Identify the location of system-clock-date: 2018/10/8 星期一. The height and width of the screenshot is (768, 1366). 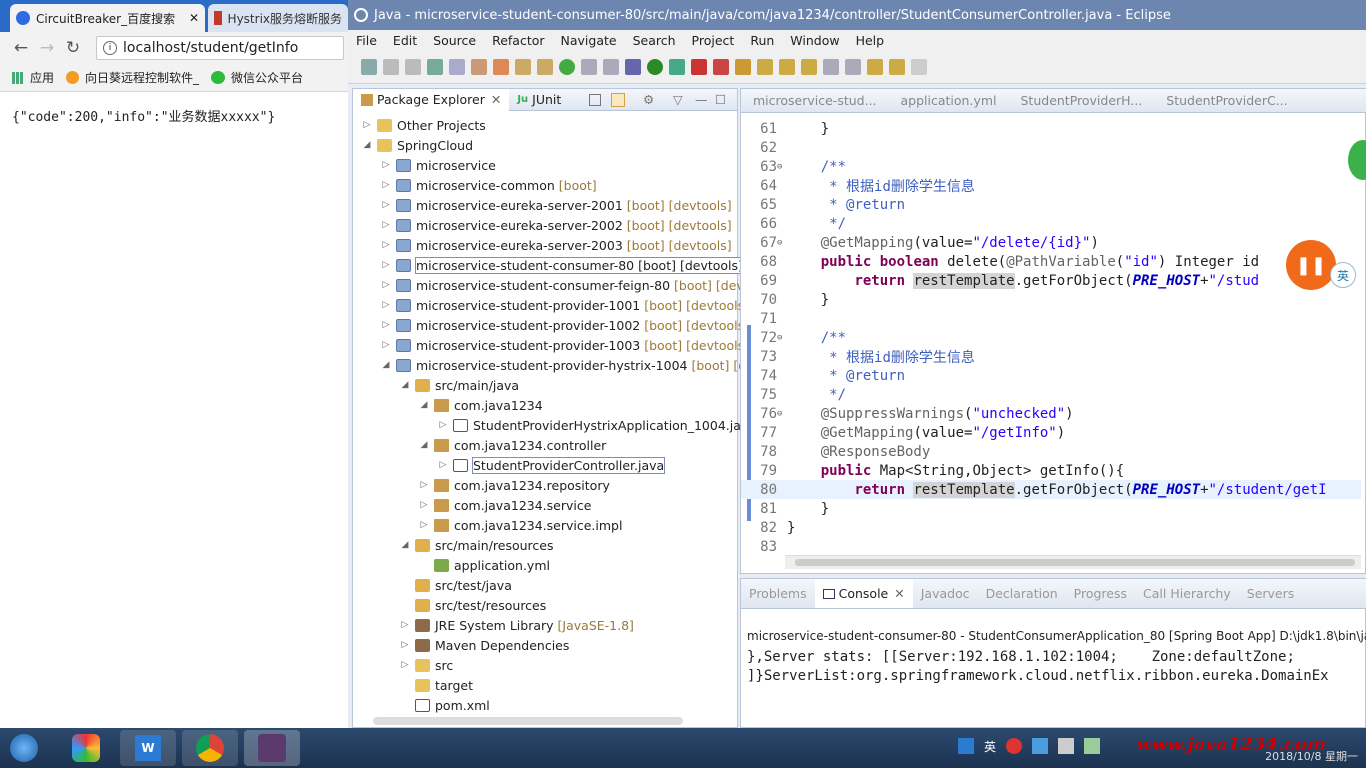
(1311, 756).